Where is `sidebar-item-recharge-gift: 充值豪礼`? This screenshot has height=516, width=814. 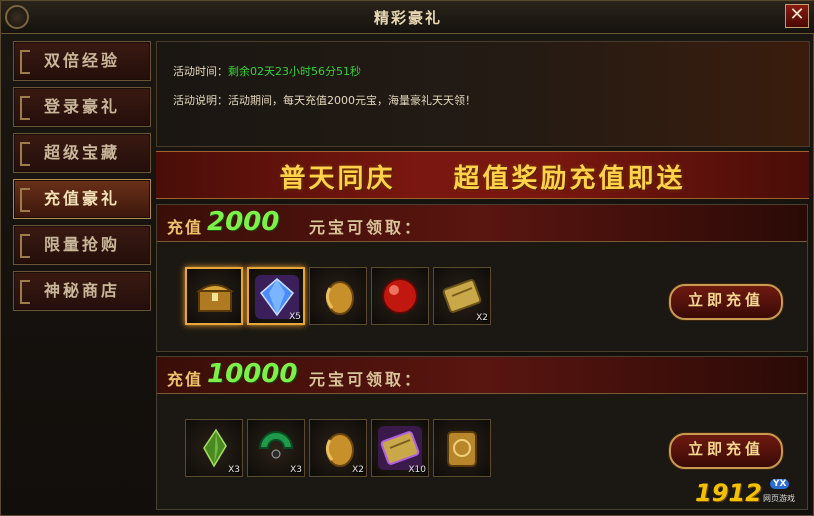 sidebar-item-recharge-gift: 充值豪礼 is located at coordinates (82, 199).